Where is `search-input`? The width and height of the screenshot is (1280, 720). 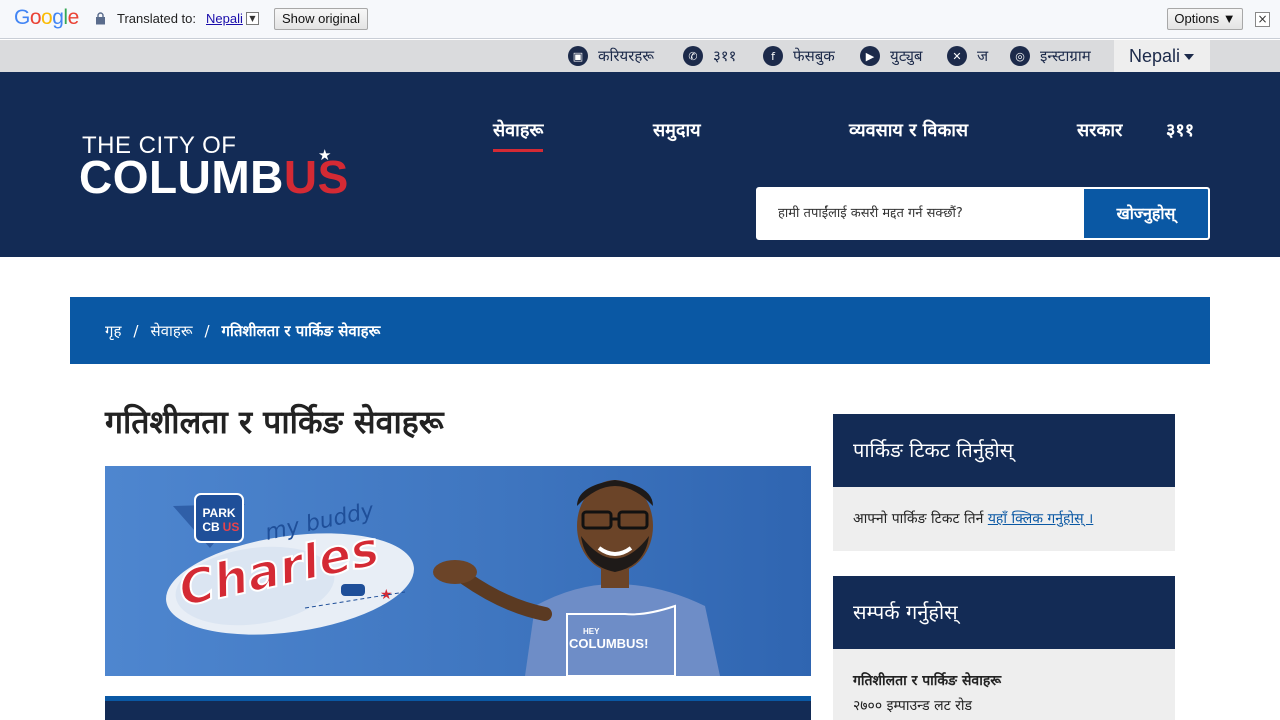
search-input is located at coordinates (921, 213).